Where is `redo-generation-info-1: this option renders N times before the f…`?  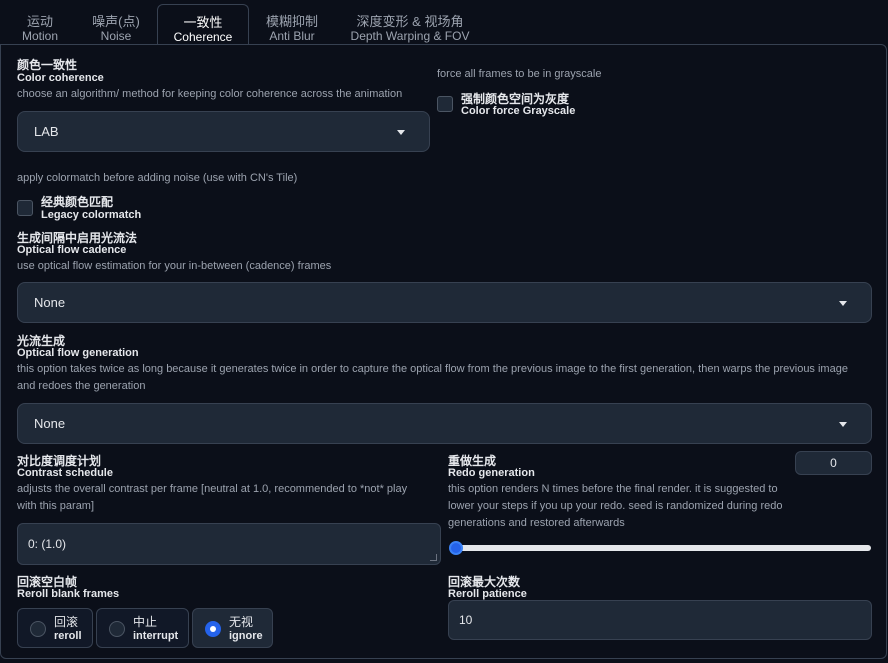 redo-generation-info-1: this option renders N times before the f… is located at coordinates (613, 489).